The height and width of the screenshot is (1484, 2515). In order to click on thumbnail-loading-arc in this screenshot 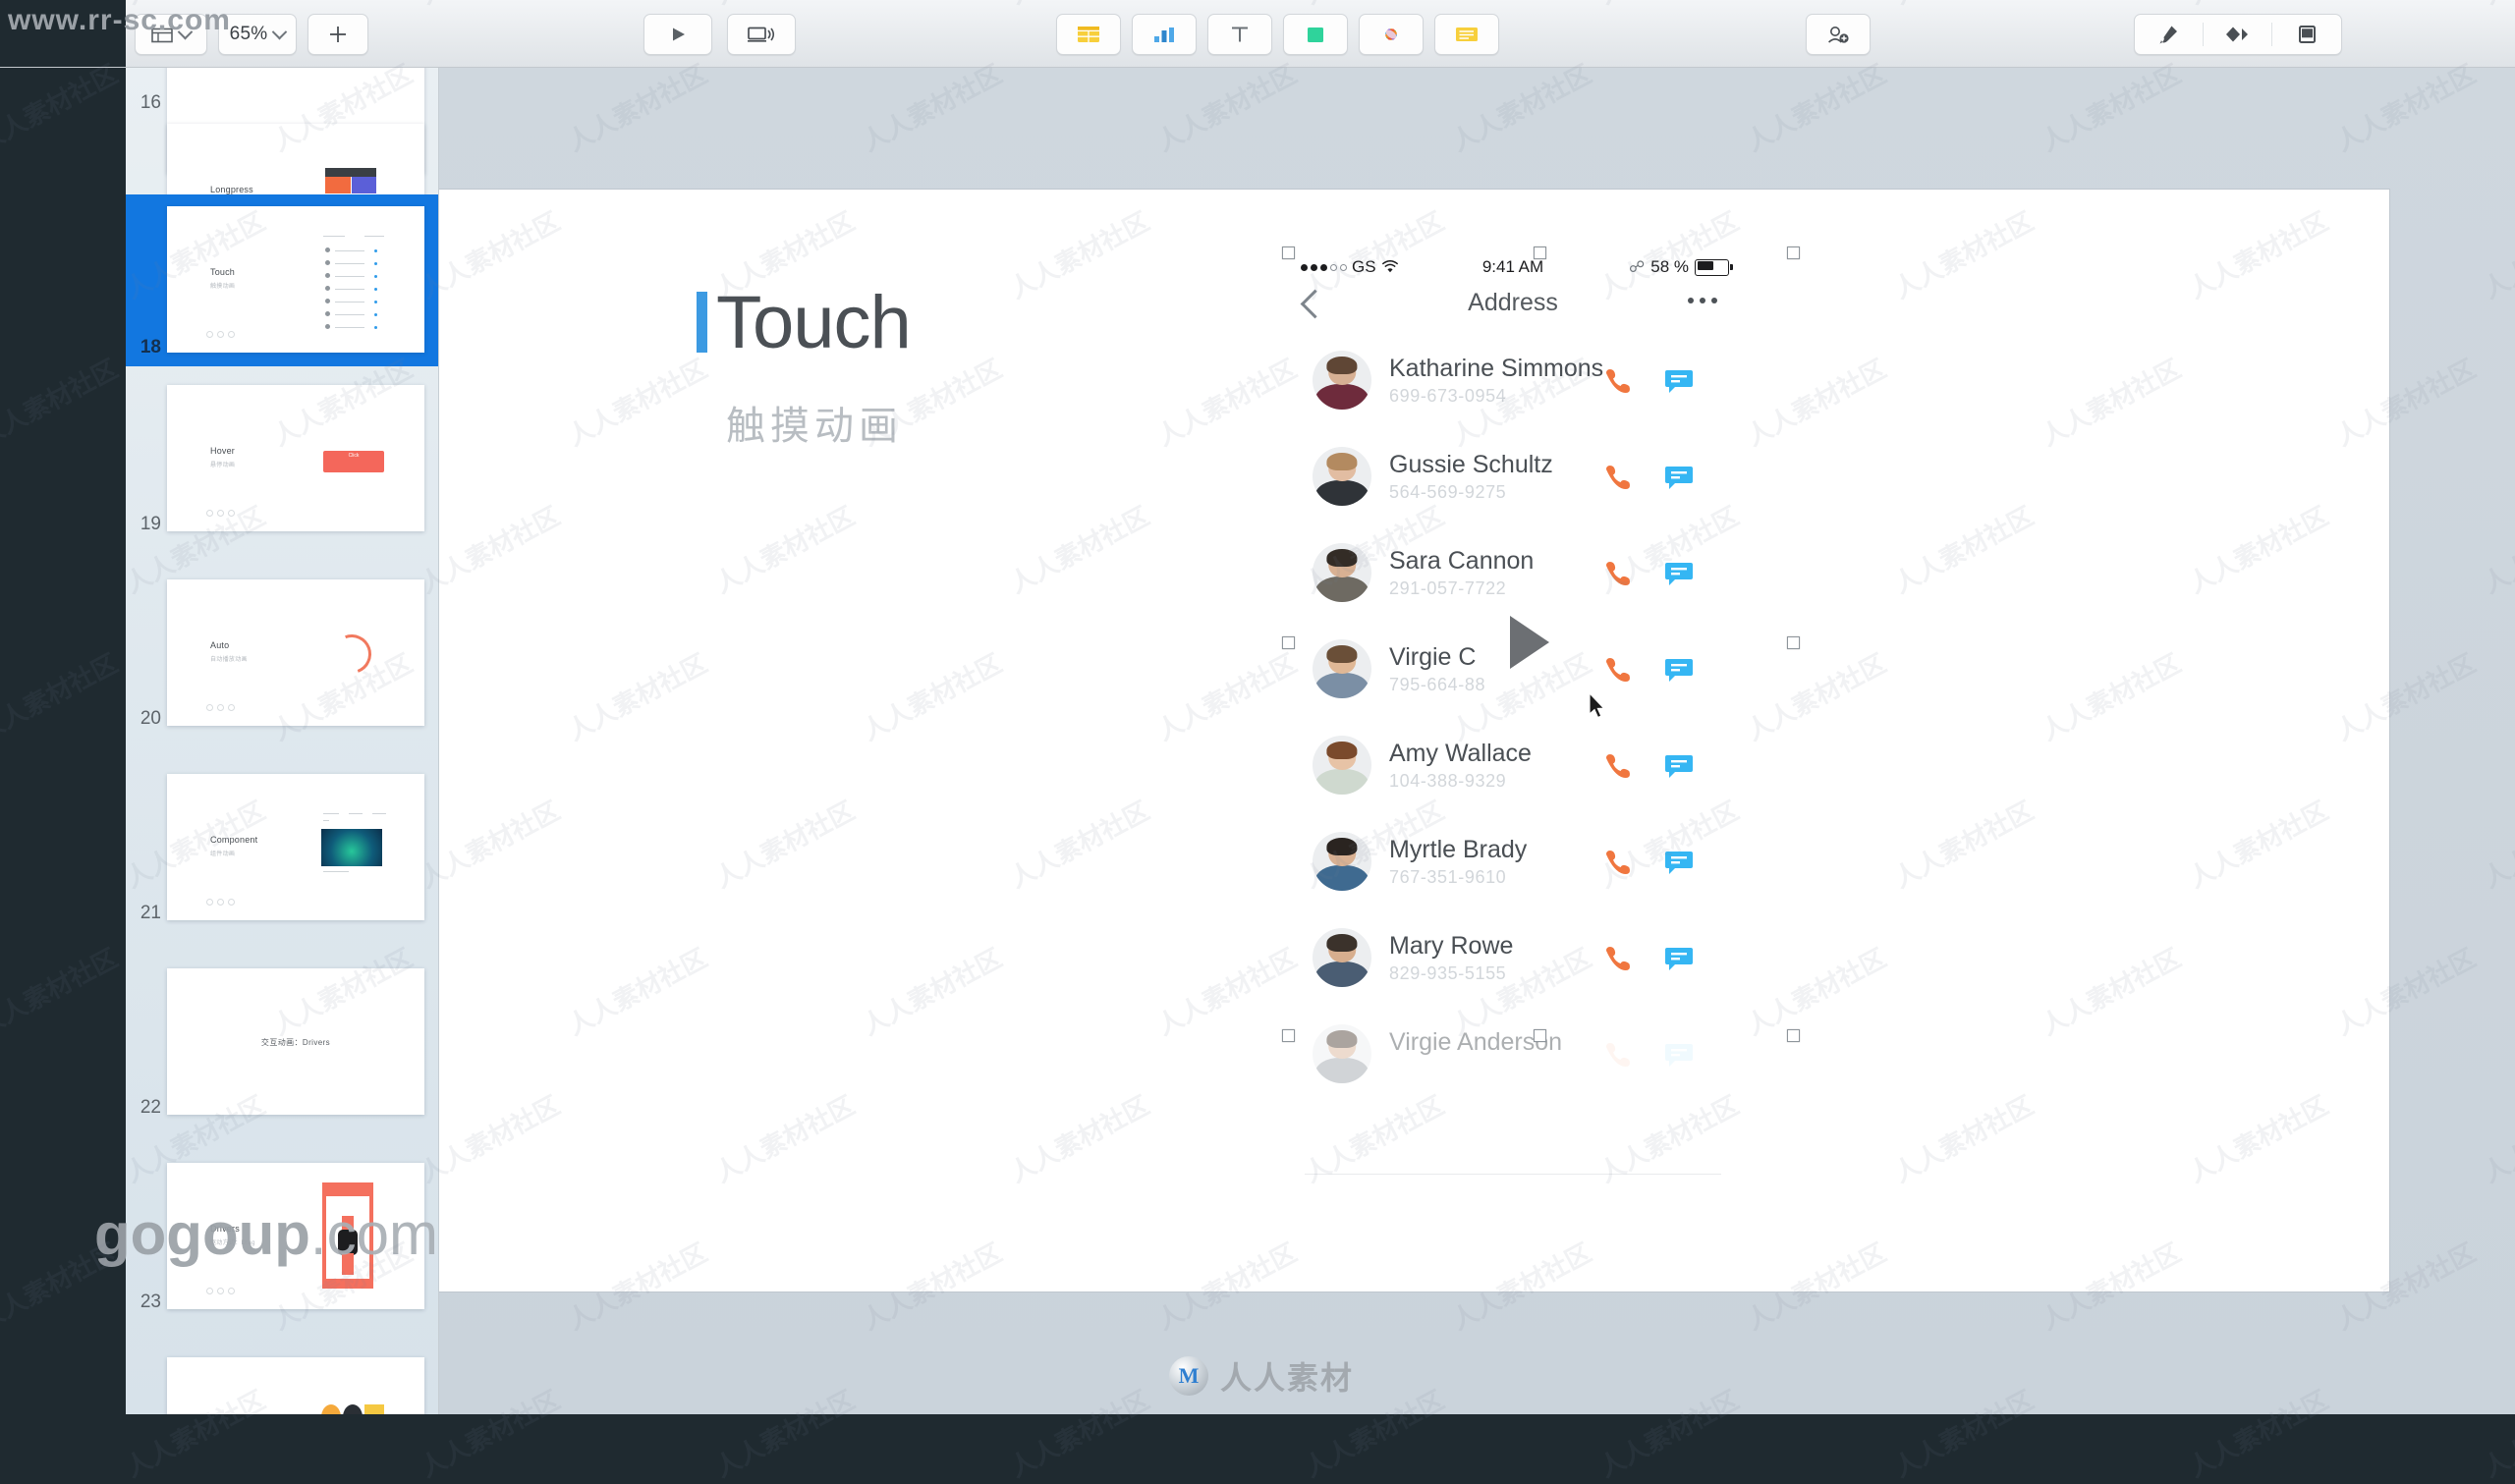, I will do `click(351, 654)`.